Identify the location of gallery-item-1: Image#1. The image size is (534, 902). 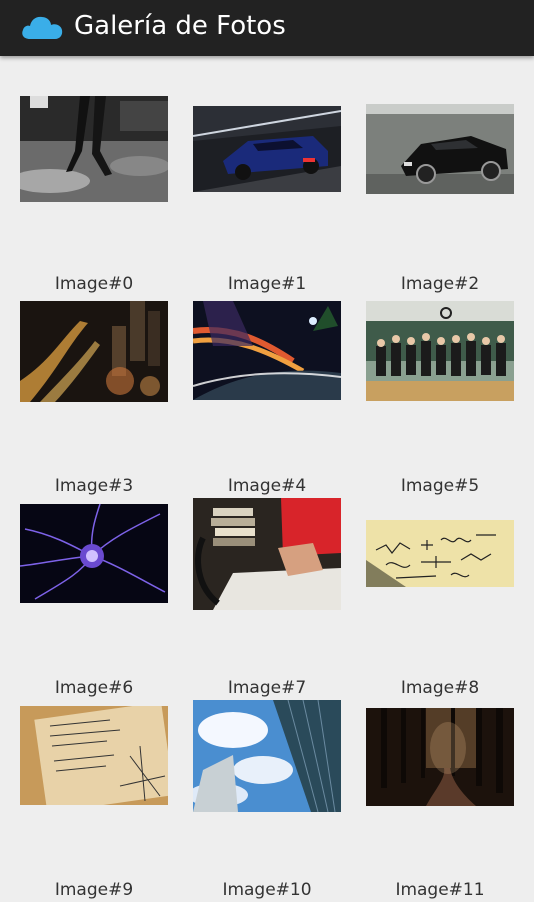
(267, 196).